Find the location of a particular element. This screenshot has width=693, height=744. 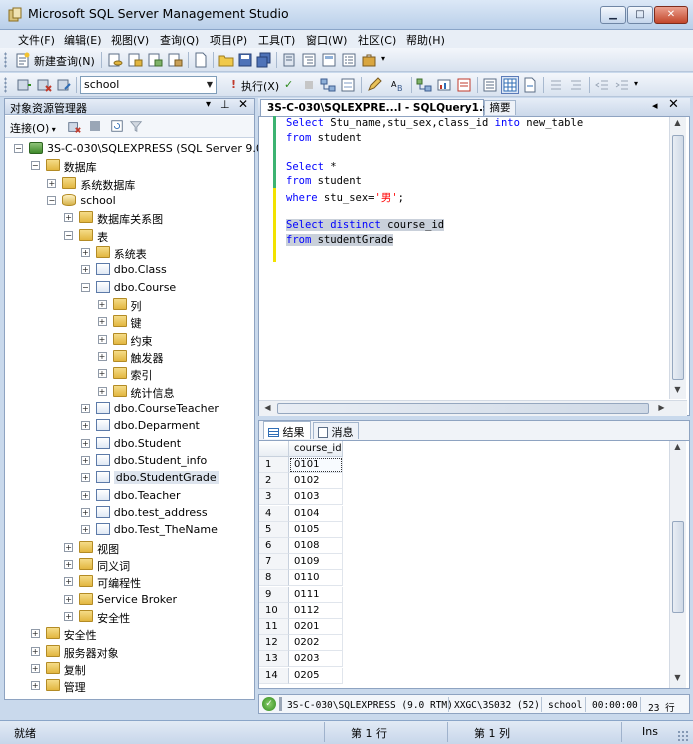

save-all-icon is located at coordinates (264, 60).